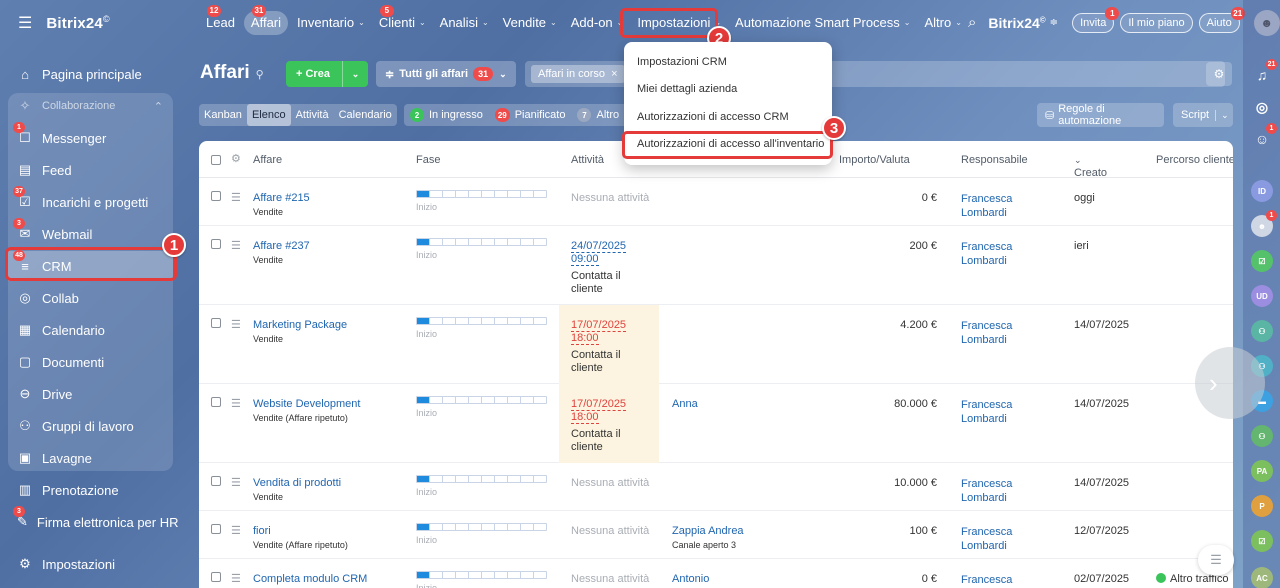 This screenshot has width=1280, height=588. What do you see at coordinates (708, 531) in the screenshot?
I see `contact-link: Zappia Andrea` at bounding box center [708, 531].